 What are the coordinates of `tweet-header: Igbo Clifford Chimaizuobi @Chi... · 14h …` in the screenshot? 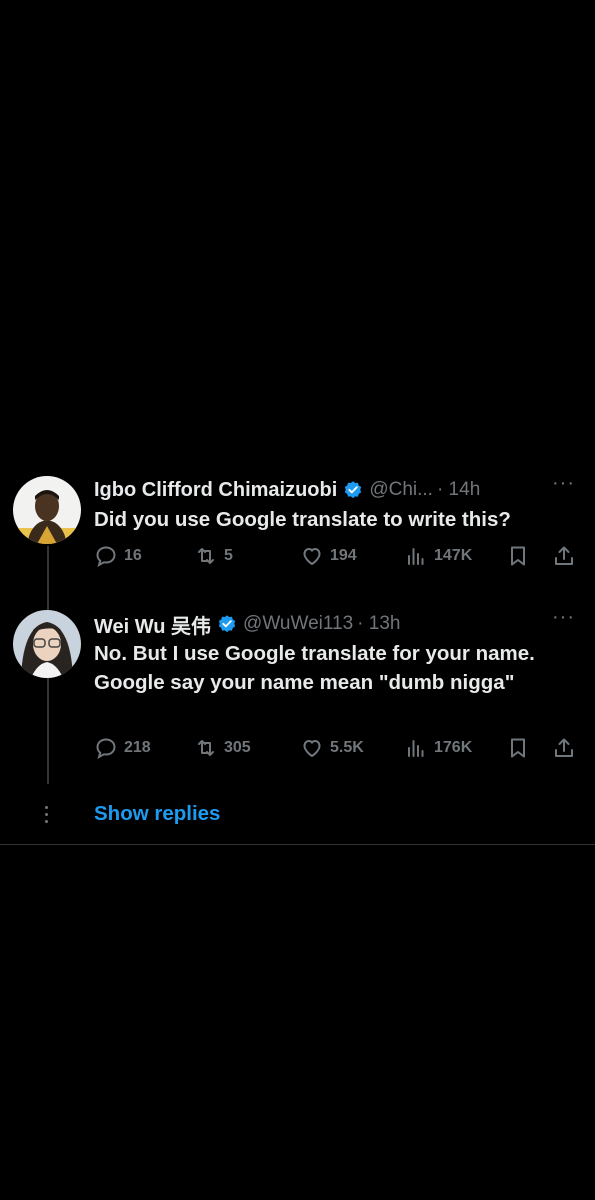 It's located at (334, 488).